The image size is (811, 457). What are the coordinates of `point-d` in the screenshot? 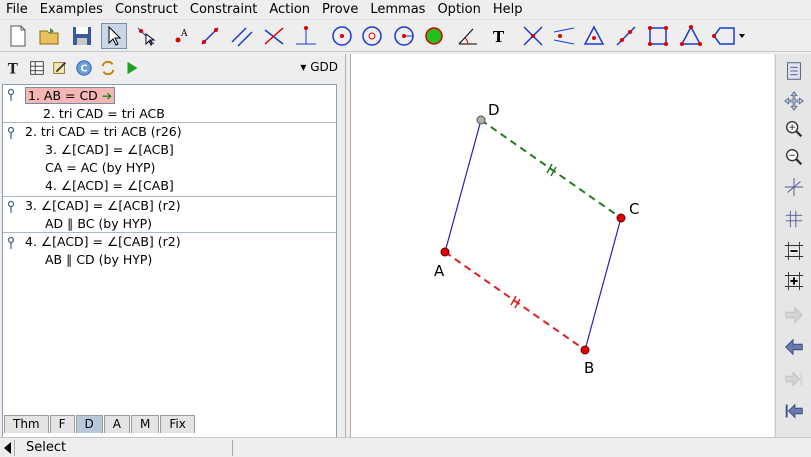 It's located at (481, 120).